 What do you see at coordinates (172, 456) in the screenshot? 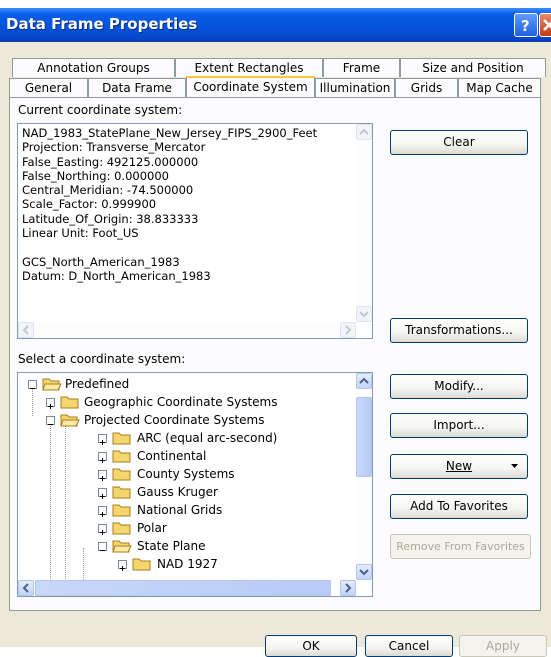
I see `tree-node-label: Continental` at bounding box center [172, 456].